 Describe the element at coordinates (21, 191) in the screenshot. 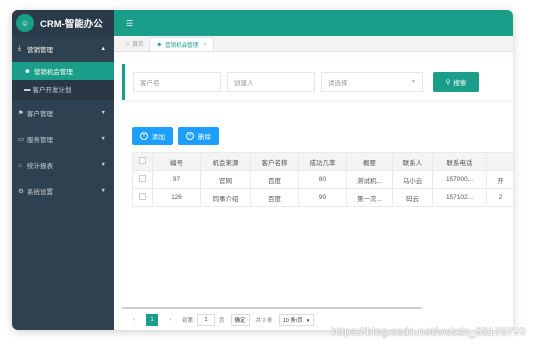

I see `gear-icon: ⚙` at that location.